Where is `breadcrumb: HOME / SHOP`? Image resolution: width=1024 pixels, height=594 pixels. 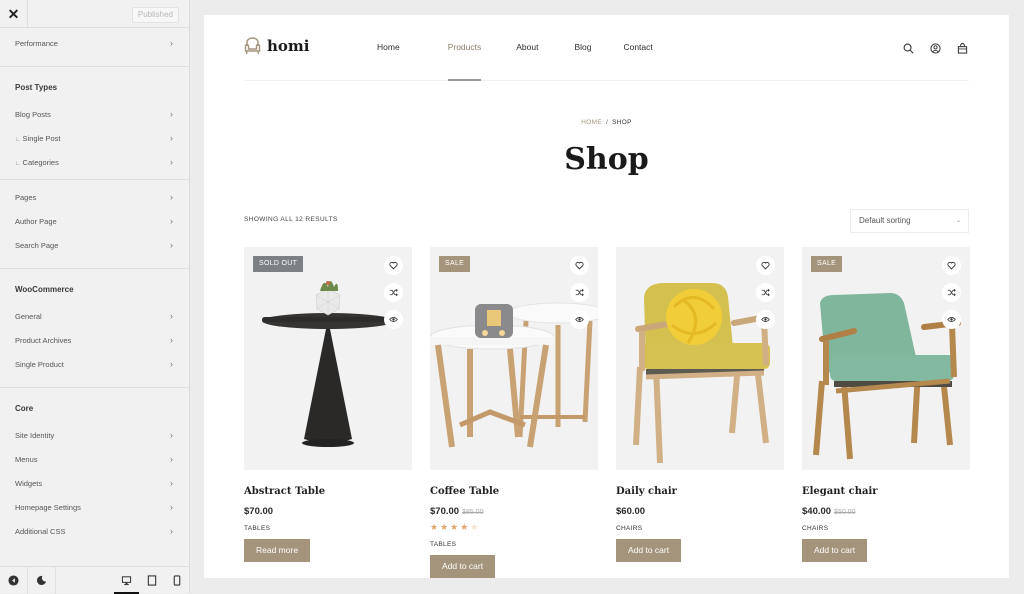
breadcrumb: HOME / SHOP is located at coordinates (606, 122).